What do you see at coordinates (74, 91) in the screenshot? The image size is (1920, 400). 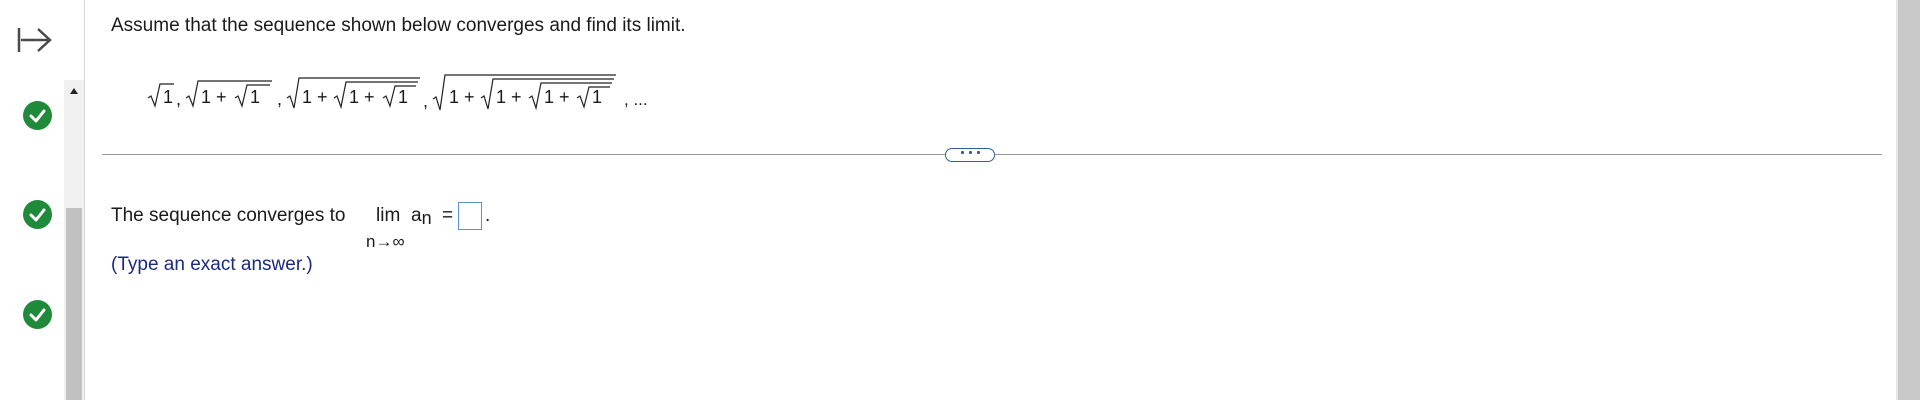 I see `scroll-up-arrow-icon` at bounding box center [74, 91].